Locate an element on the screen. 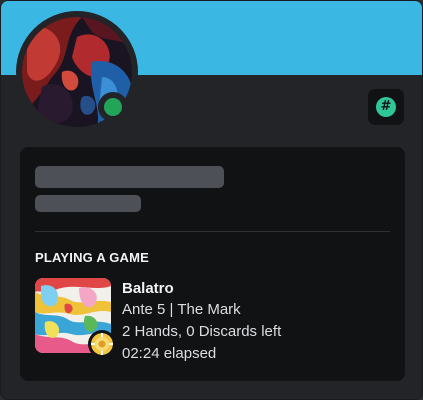 The image size is (423, 400). online-status-icon is located at coordinates (113, 107).